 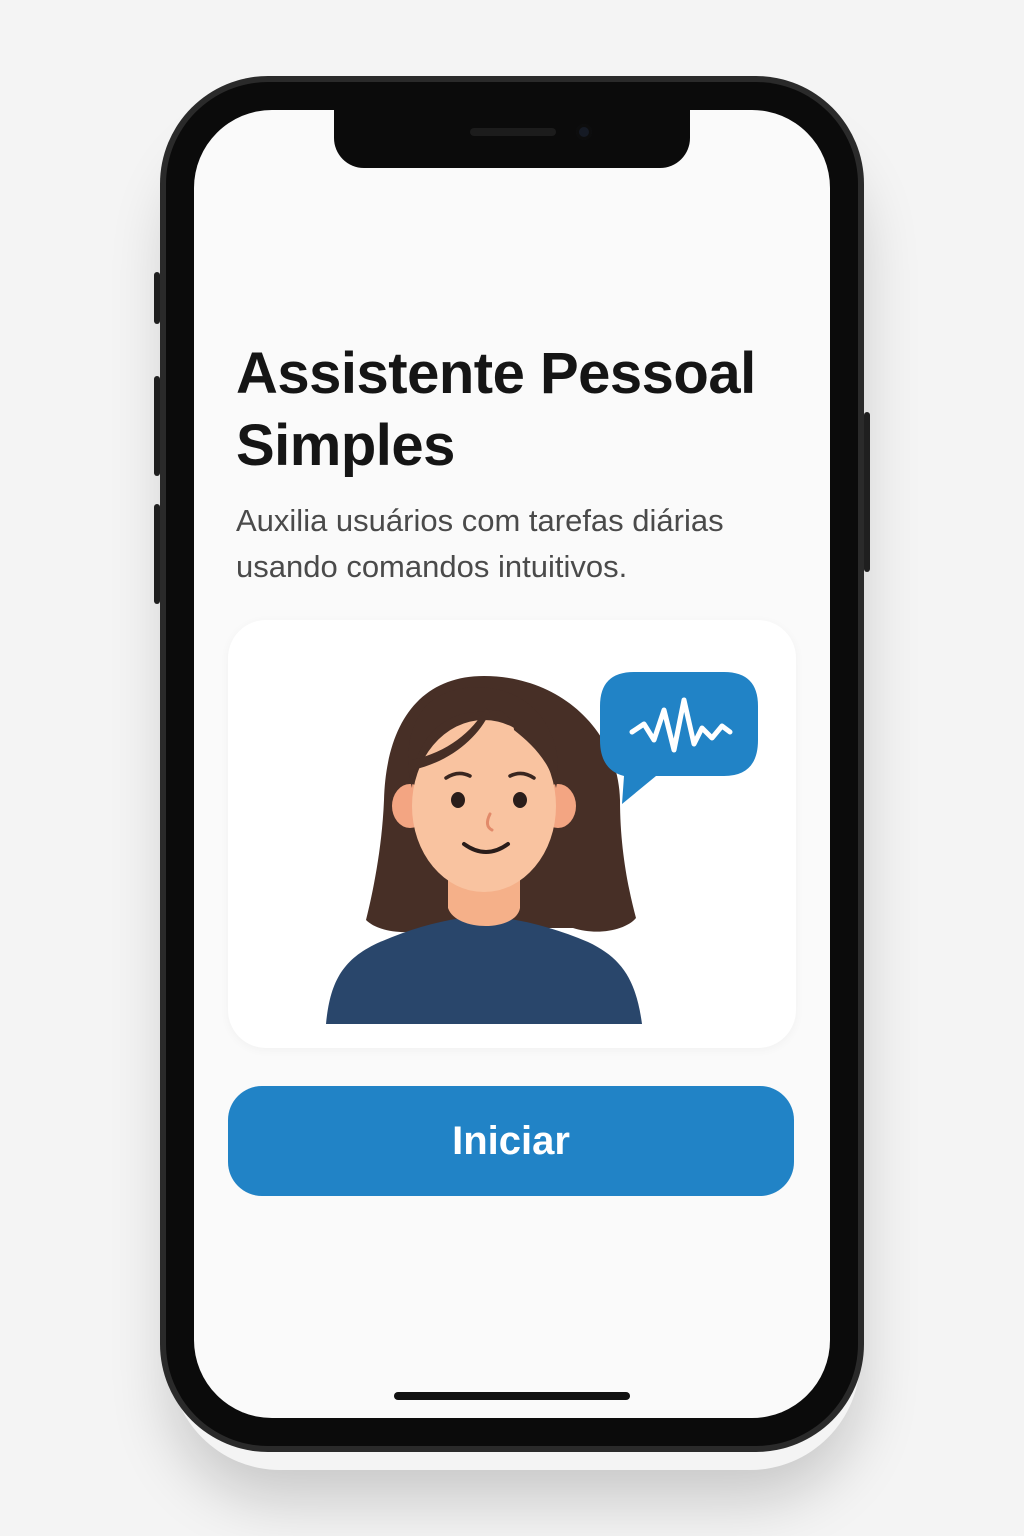 What do you see at coordinates (496, 409) in the screenshot?
I see `page-title: Assistente Pessoal Simples` at bounding box center [496, 409].